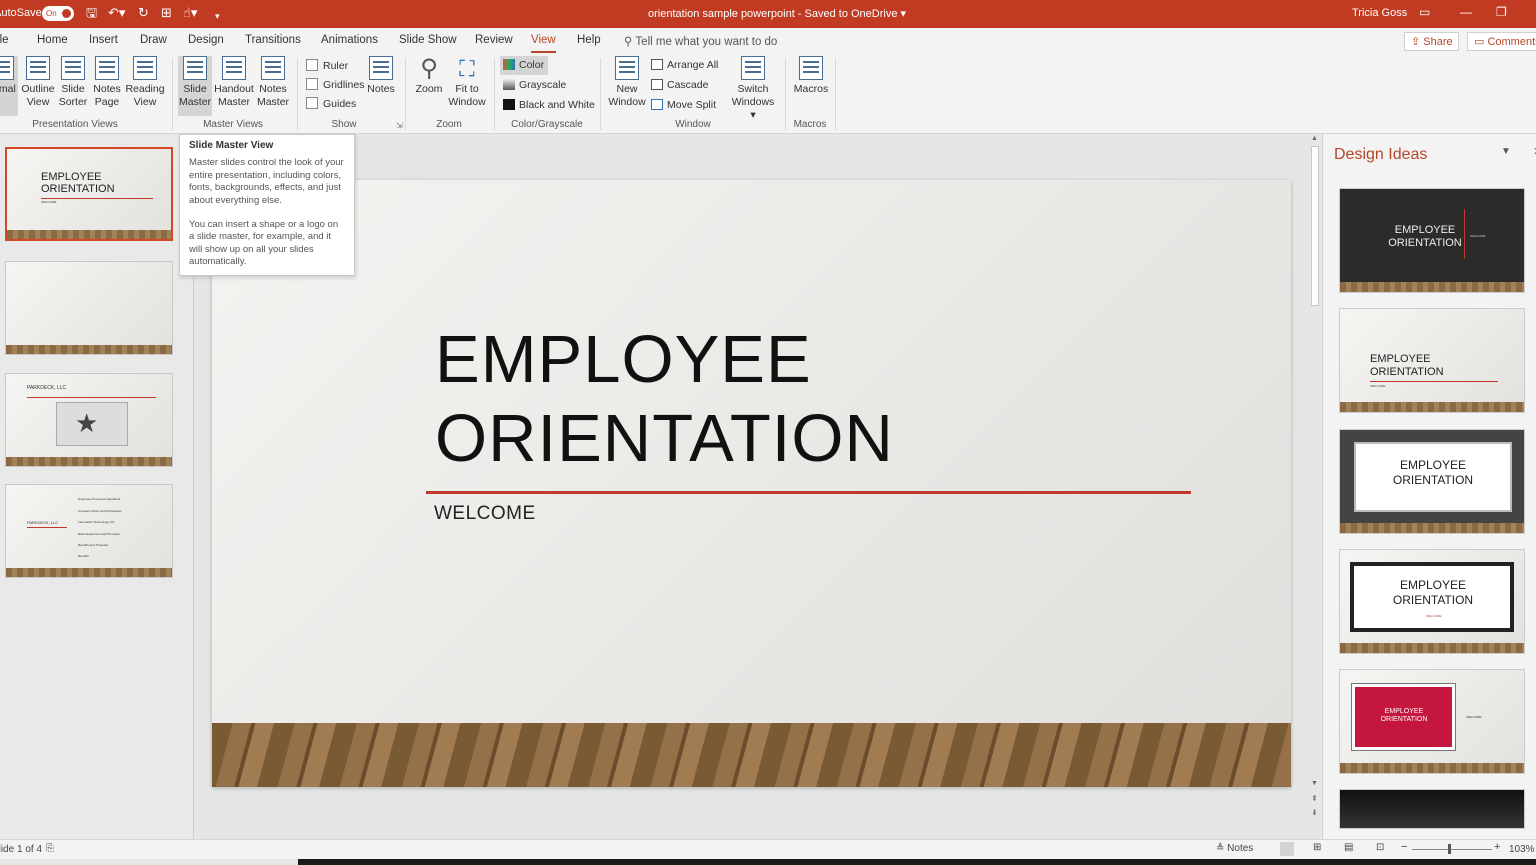  What do you see at coordinates (21, 849) in the screenshot?
I see `slide-count: Slide 1 of 4` at bounding box center [21, 849].